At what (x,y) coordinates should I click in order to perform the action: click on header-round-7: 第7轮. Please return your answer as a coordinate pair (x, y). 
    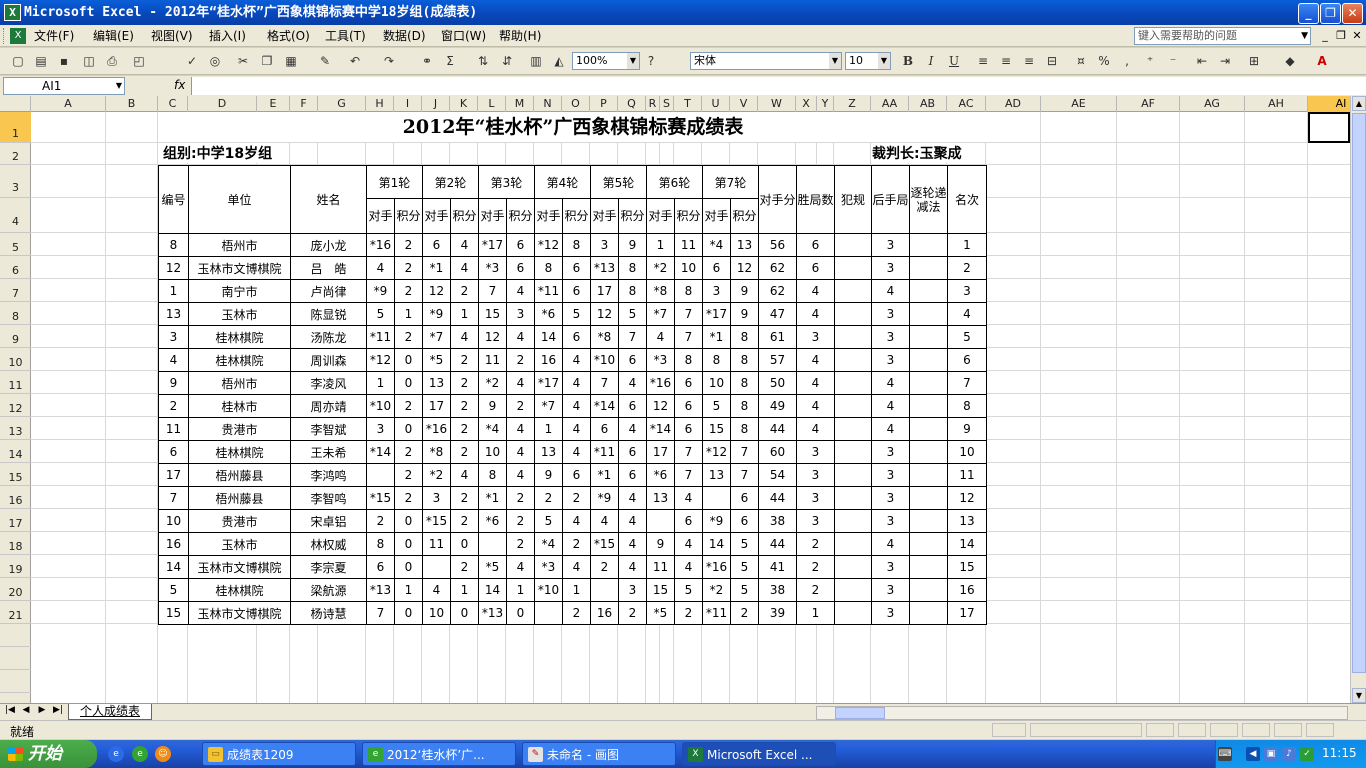
    Looking at the image, I should click on (730, 182).